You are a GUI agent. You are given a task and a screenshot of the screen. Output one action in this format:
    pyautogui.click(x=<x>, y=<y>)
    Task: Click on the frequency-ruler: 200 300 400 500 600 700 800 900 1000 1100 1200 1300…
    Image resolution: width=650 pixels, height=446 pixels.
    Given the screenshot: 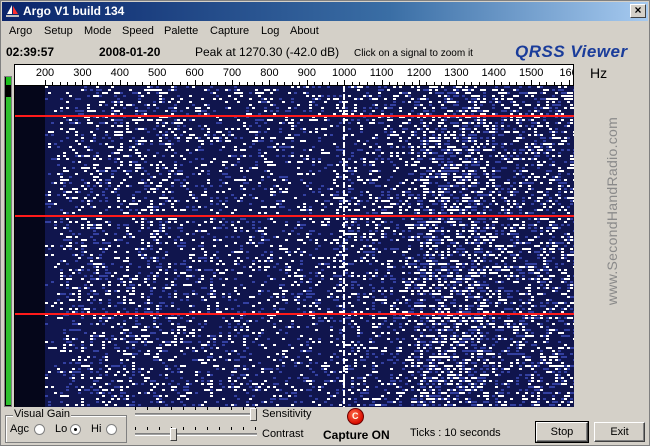 What is the action you would take?
    pyautogui.click(x=294, y=75)
    